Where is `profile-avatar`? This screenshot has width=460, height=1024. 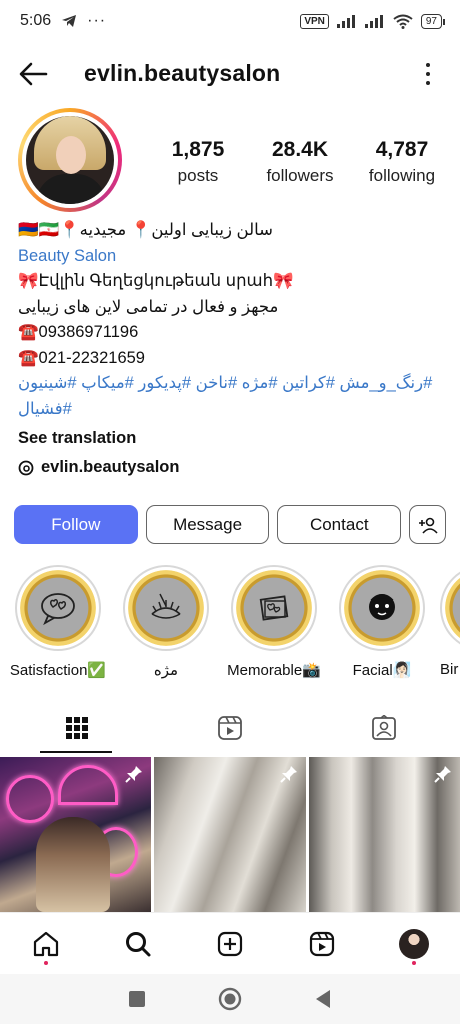 profile-avatar is located at coordinates (70, 160).